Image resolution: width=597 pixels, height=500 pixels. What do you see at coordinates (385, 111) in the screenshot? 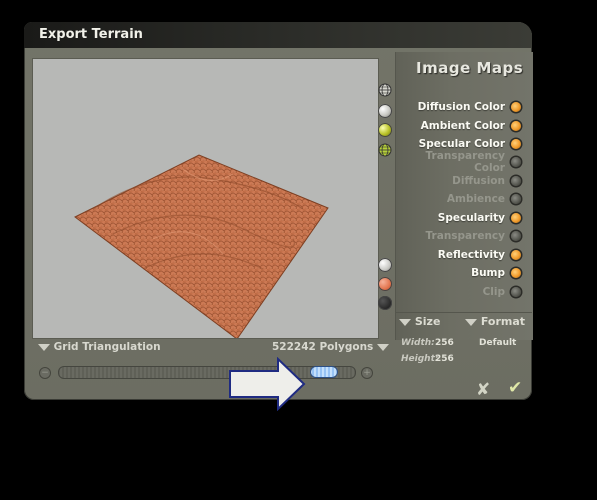
I see `sphere-white-icon` at bounding box center [385, 111].